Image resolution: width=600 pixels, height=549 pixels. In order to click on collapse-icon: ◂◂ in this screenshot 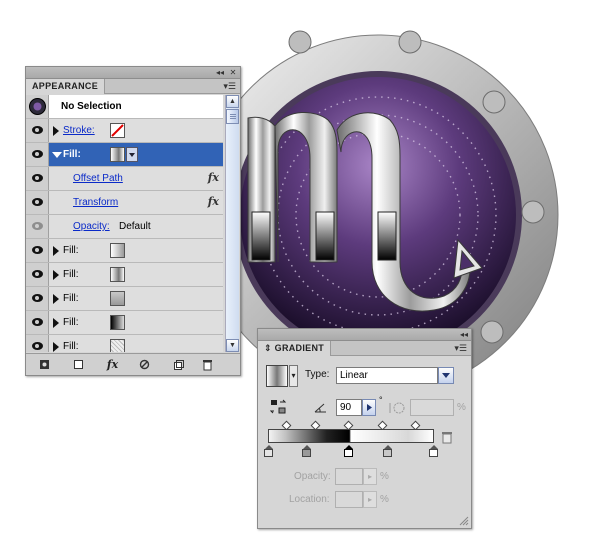, I will do `click(464, 334)`.